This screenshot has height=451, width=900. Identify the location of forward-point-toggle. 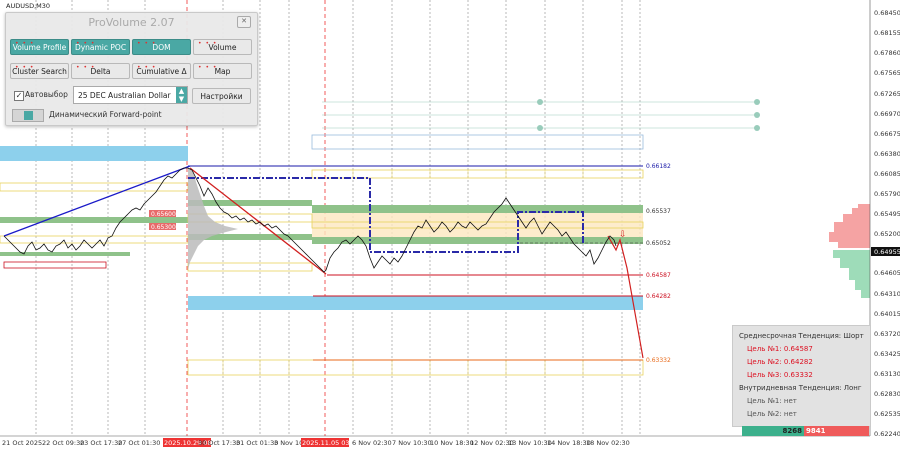
(28, 115).